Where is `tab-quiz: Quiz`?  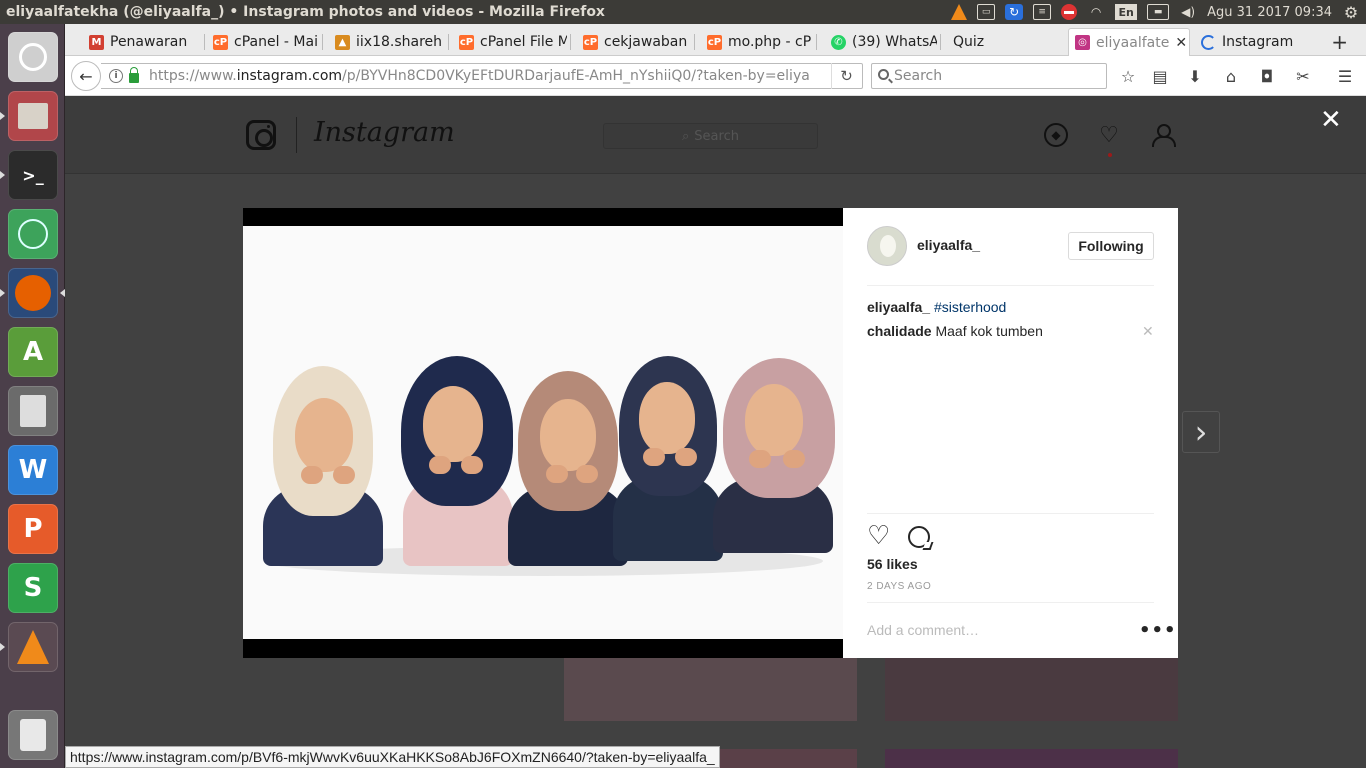
tab-quiz: Quiz is located at coordinates (1003, 42).